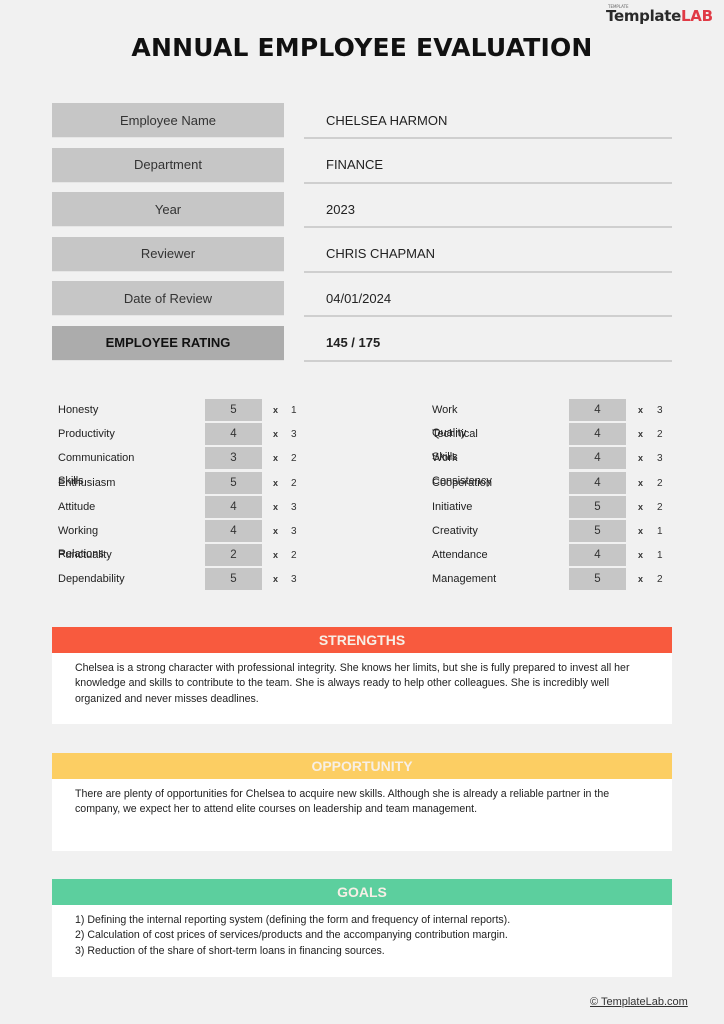  I want to click on info-row-employee-name: Employee Name CHELSEA HARMON, so click(362, 125).